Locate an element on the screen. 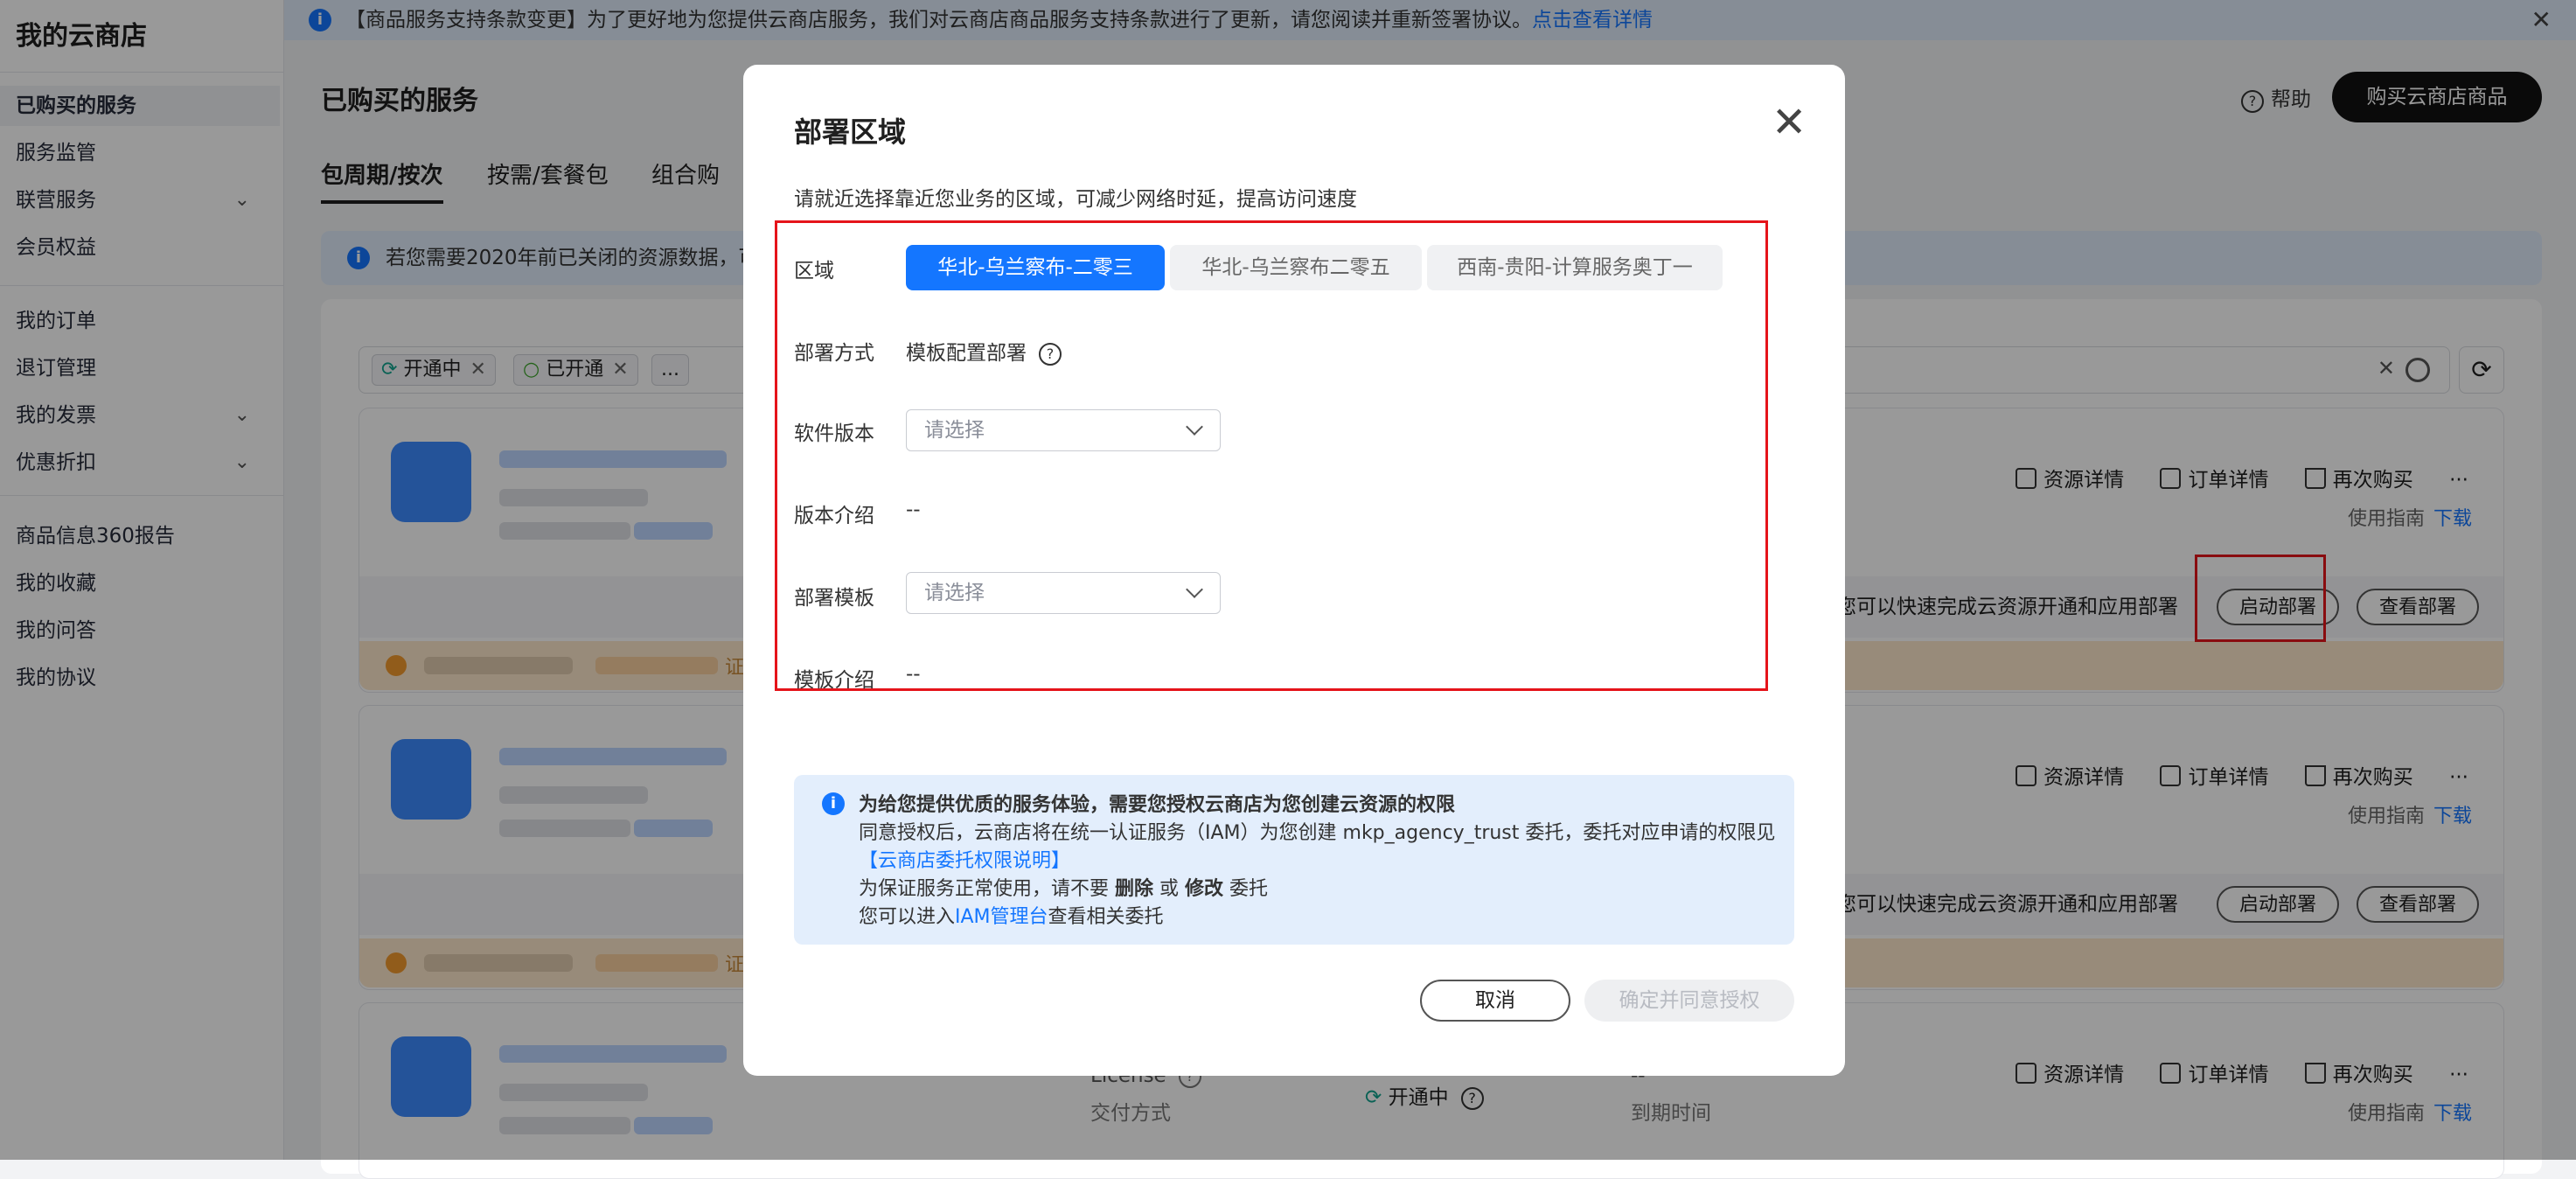 The width and height of the screenshot is (2576, 1179). software-version-select: 请选择 is located at coordinates (1063, 430).